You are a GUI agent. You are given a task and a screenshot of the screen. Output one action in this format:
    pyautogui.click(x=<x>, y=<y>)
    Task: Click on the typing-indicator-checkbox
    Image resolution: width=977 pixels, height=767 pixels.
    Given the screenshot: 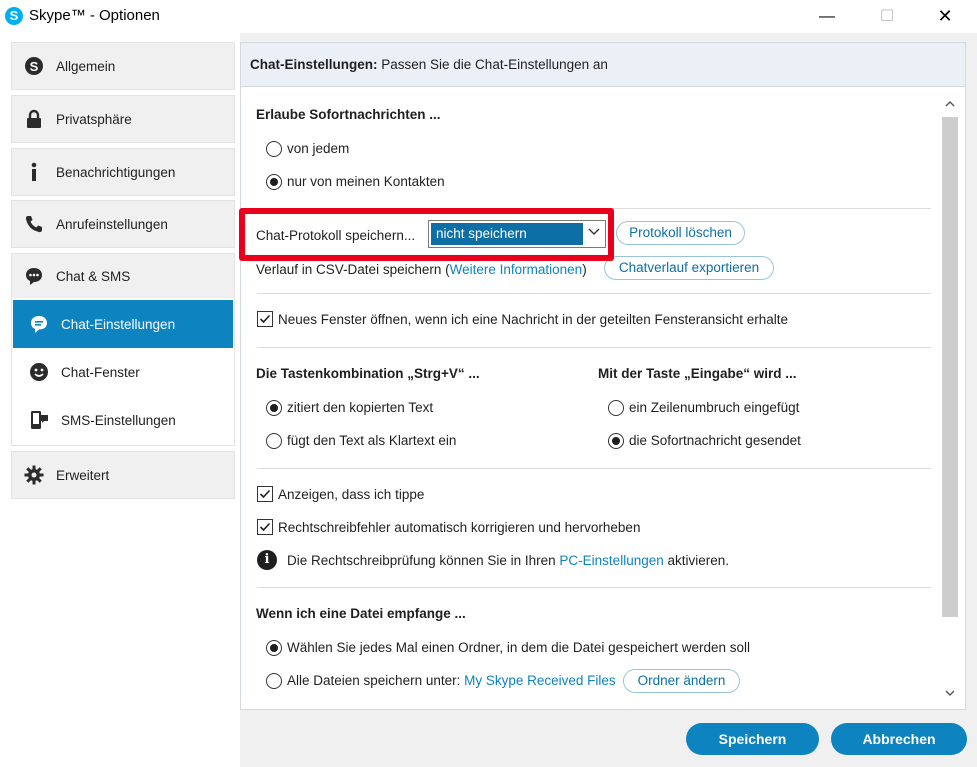 What is the action you would take?
    pyautogui.click(x=265, y=494)
    